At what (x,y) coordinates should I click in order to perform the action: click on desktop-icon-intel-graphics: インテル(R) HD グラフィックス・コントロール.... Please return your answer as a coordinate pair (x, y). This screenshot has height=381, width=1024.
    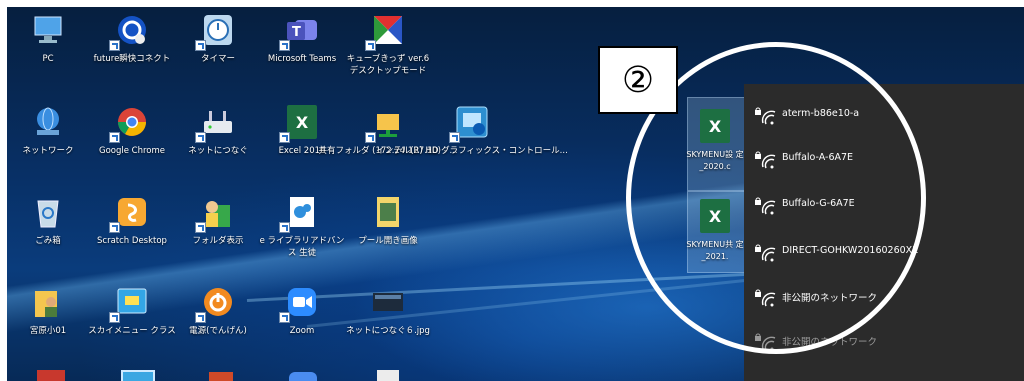
    Looking at the image, I should click on (472, 130).